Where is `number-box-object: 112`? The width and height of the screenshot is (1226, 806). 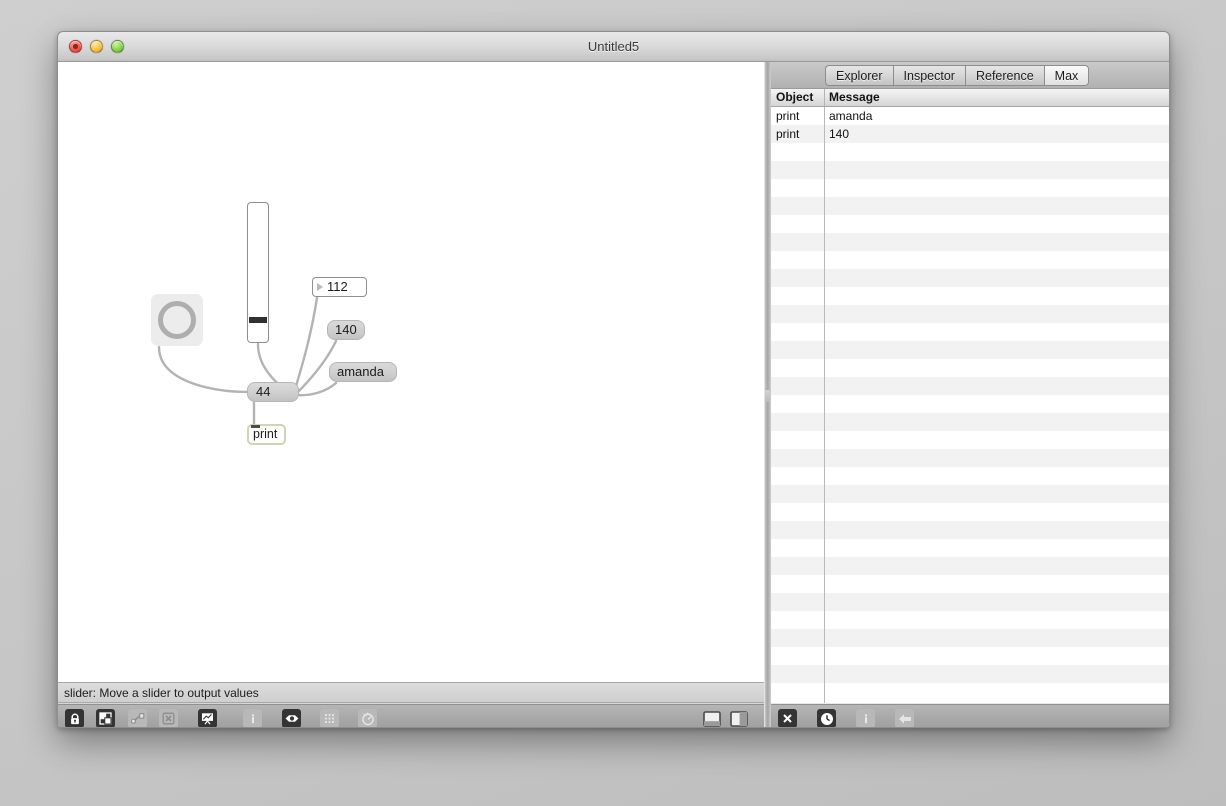
number-box-object: 112 is located at coordinates (339, 287).